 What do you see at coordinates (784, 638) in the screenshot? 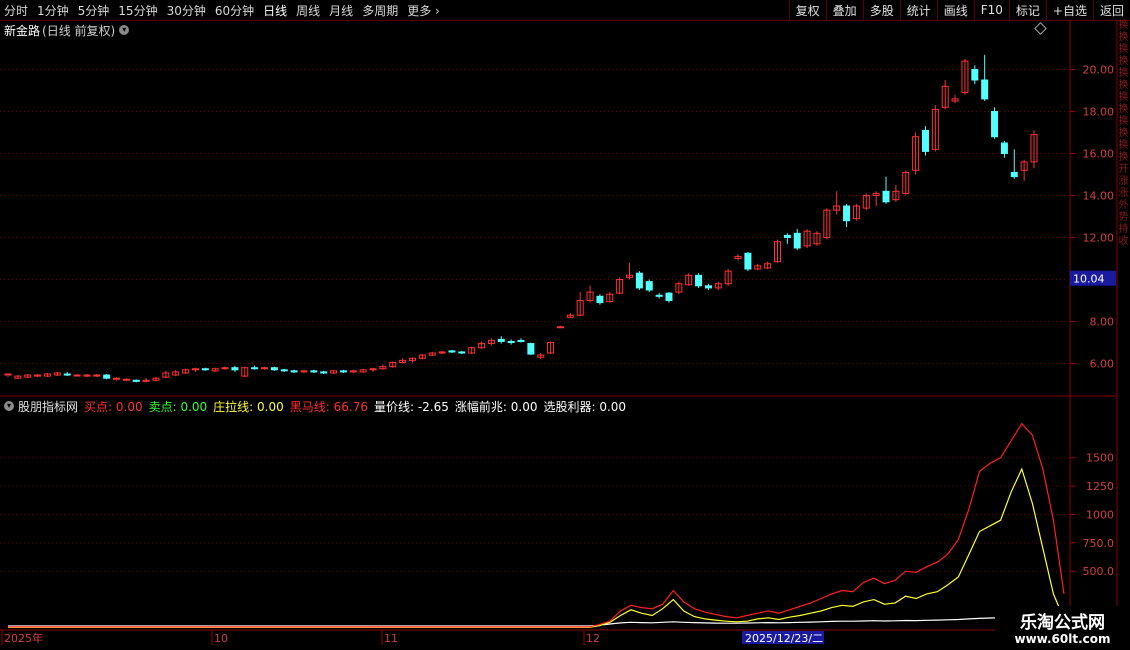
I see `cursor-date-label: 2025/12/23/二` at bounding box center [784, 638].